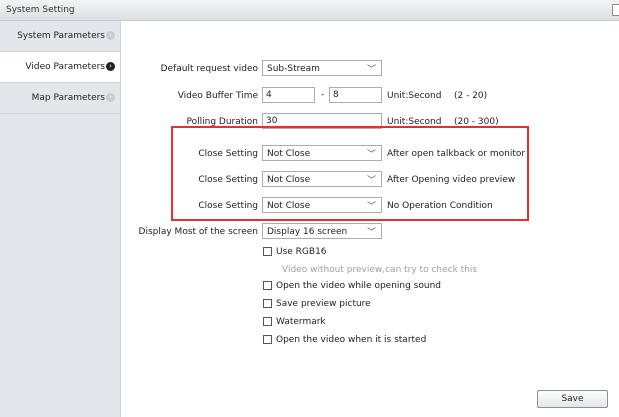 The image size is (619, 417). I want to click on video-buffer-from-input: 4, so click(288, 95).